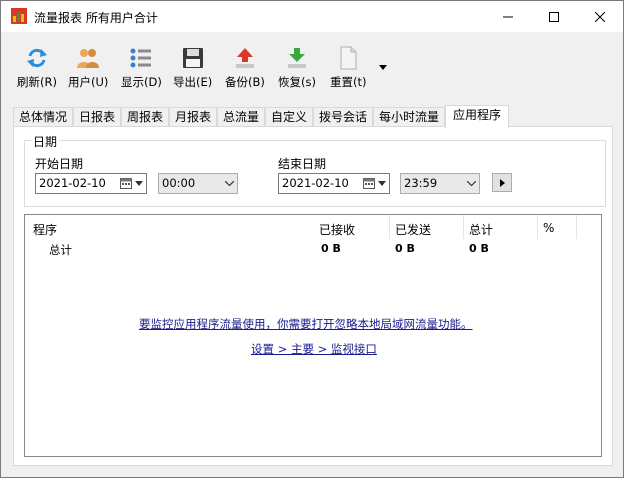  I want to click on users-label: 用户(U), so click(88, 82).